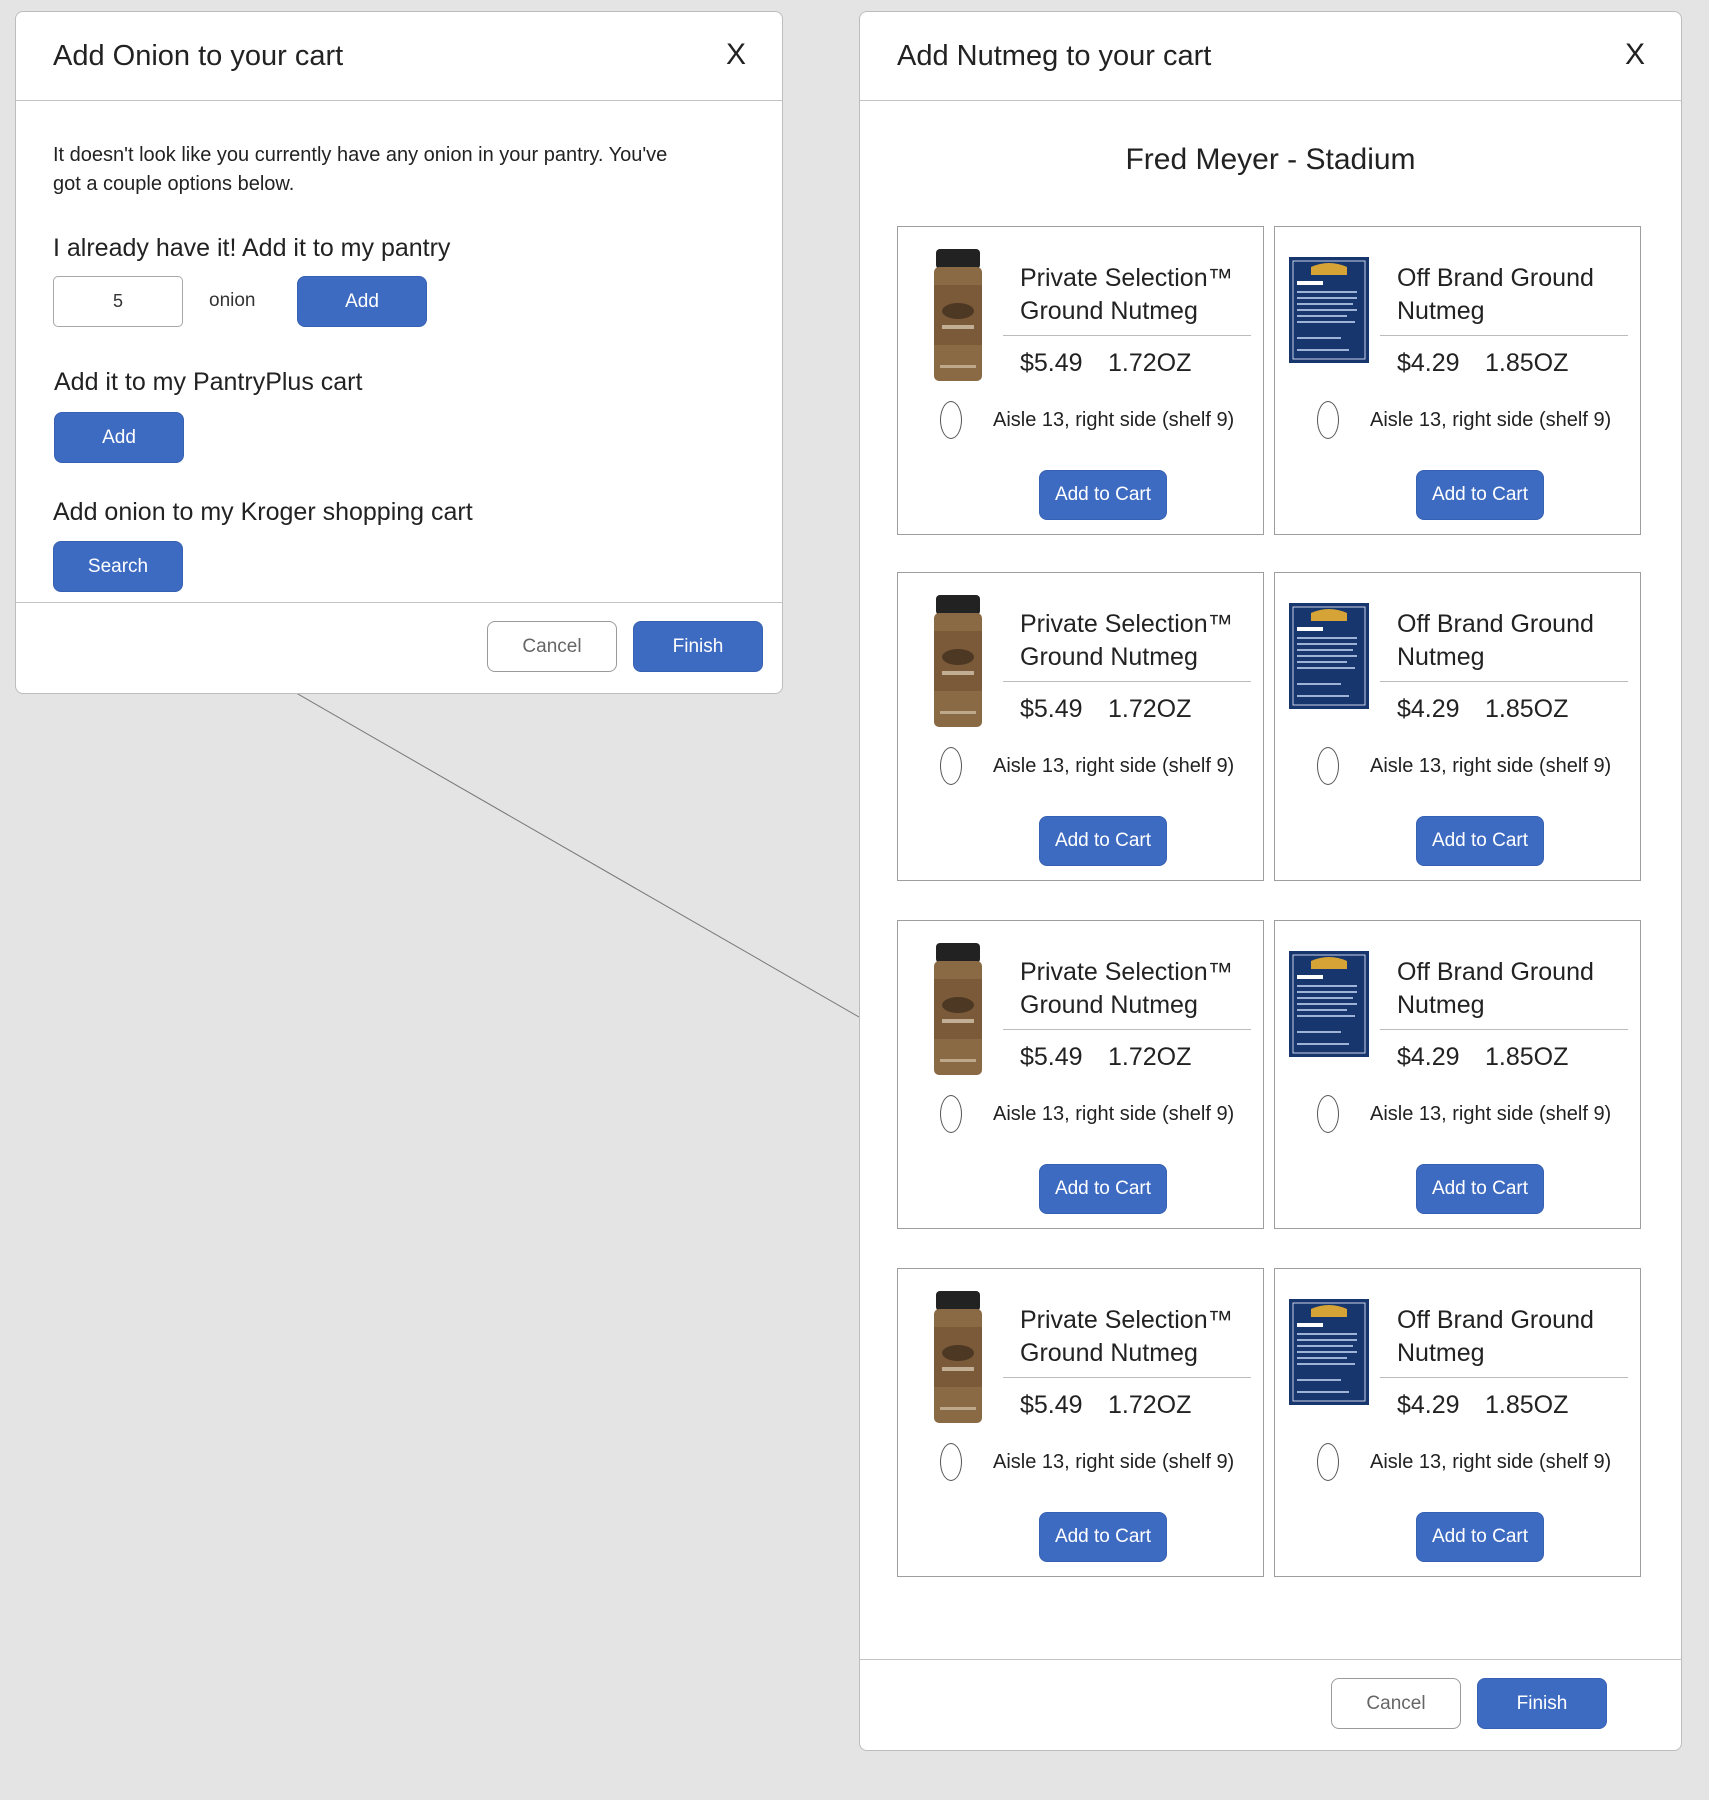 The height and width of the screenshot is (1800, 1709). What do you see at coordinates (399, 56) in the screenshot?
I see `dialog-header: Add Onion to your cart X` at bounding box center [399, 56].